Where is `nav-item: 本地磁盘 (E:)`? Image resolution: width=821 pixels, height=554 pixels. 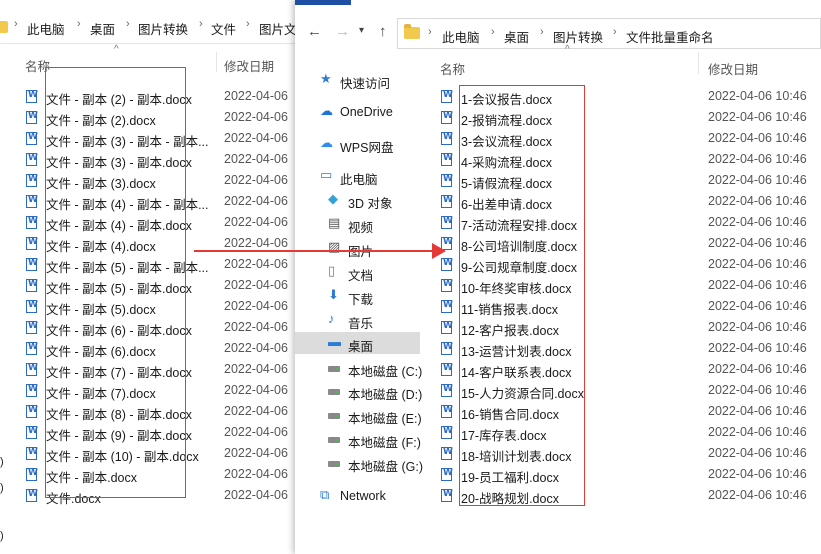
nav-item: 本地磁盘 (E:) is located at coordinates (358, 415).